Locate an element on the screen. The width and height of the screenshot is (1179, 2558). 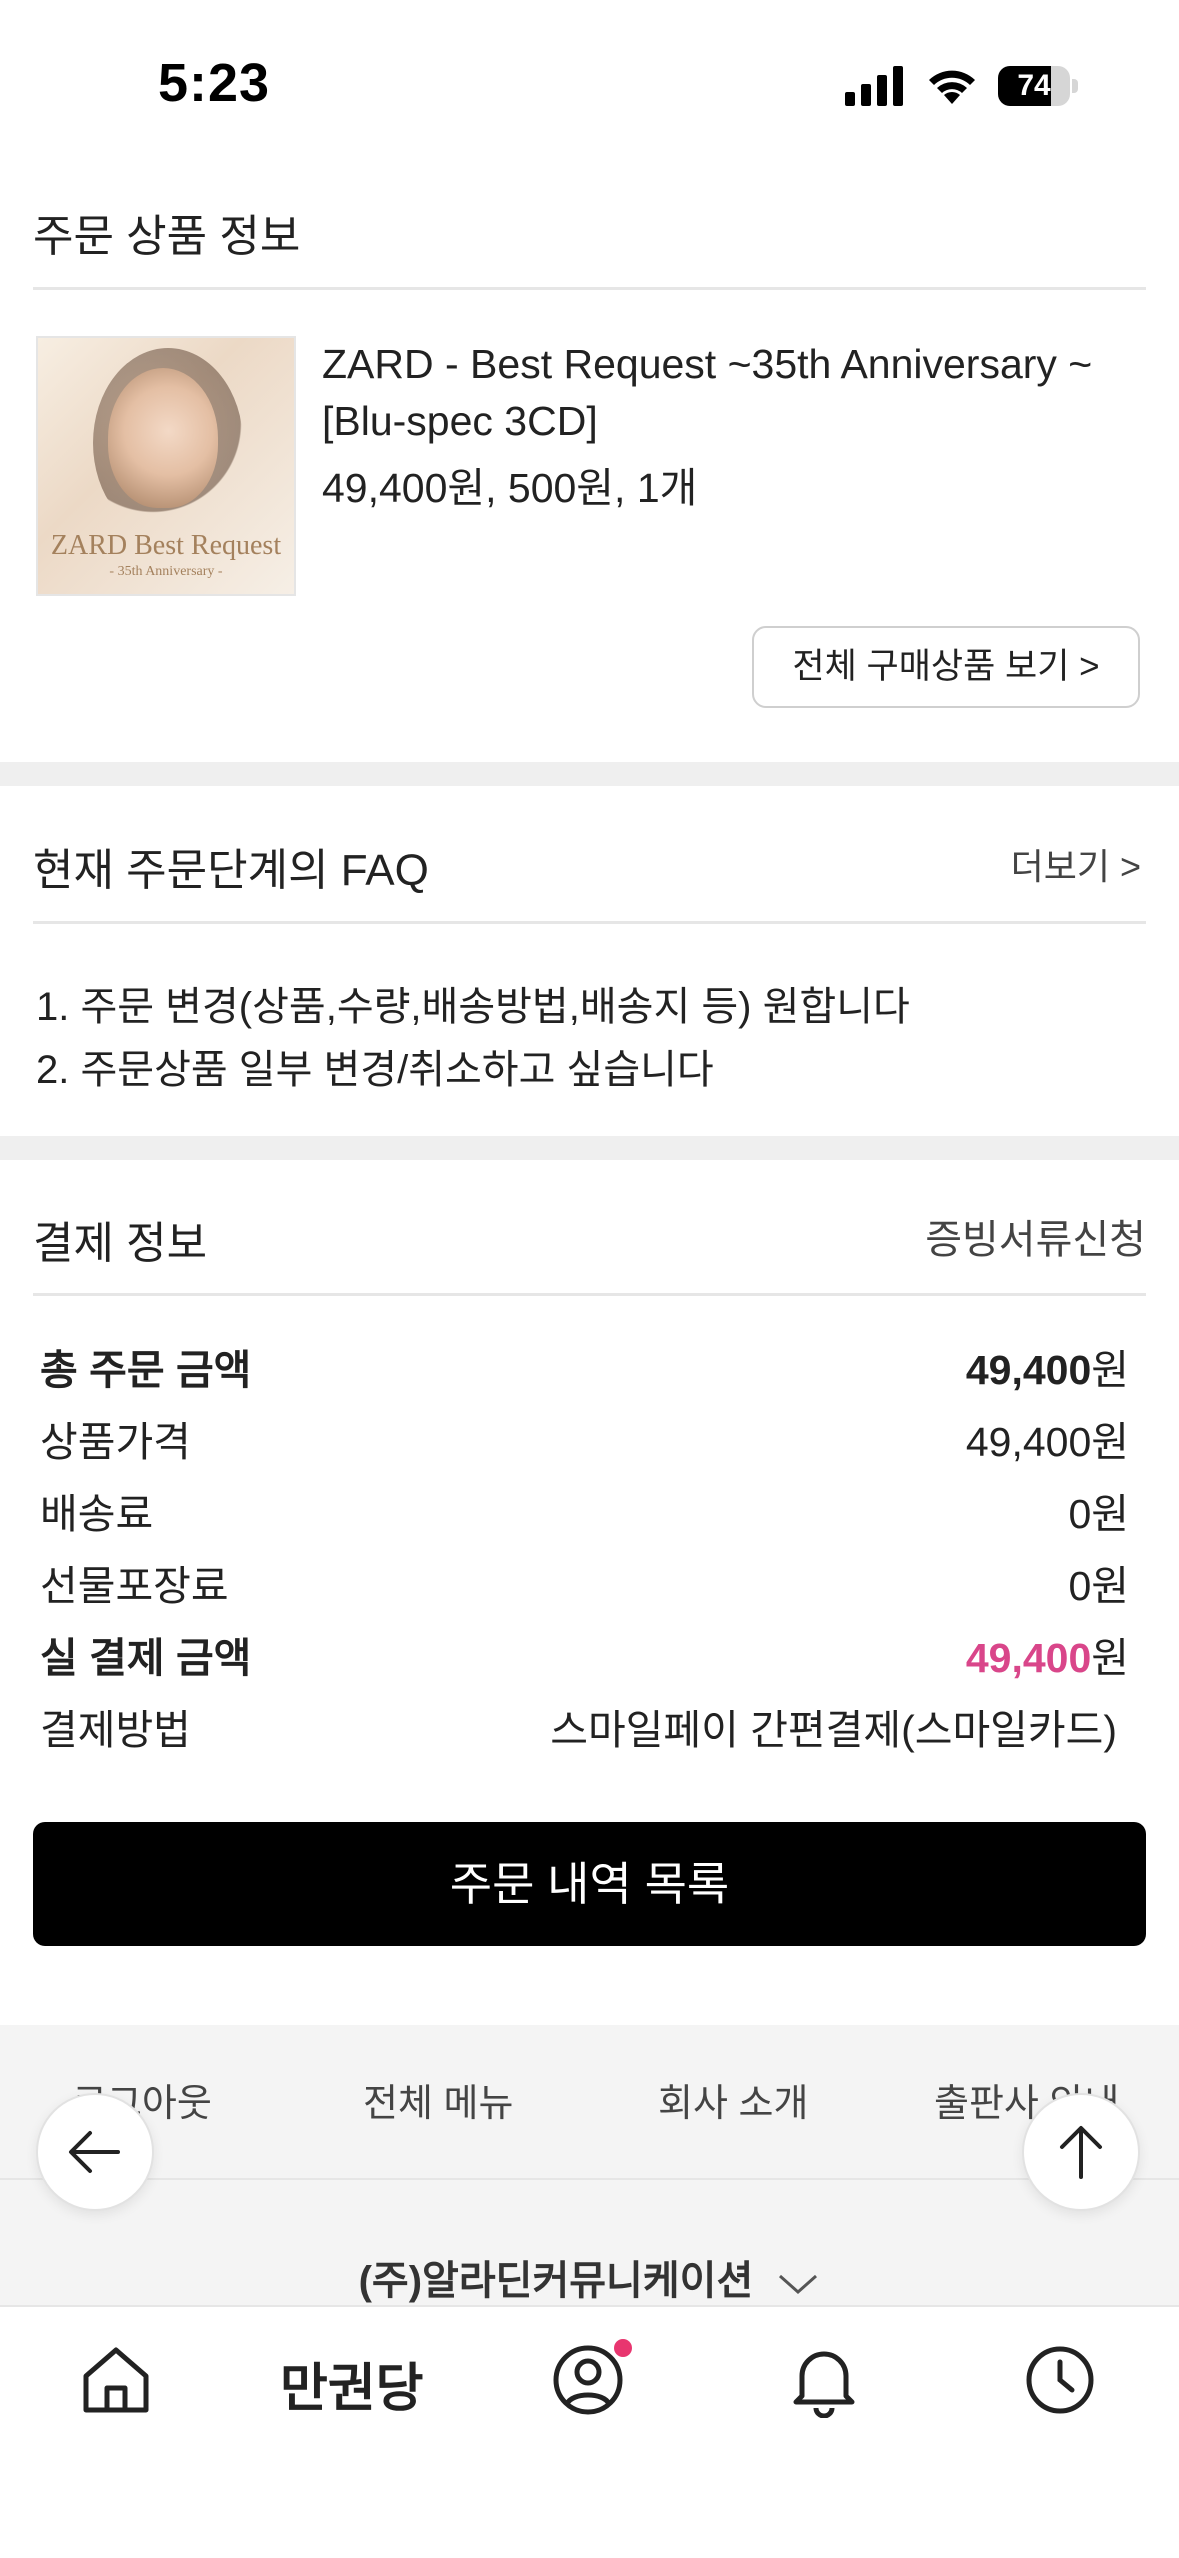
product-price-label: 상품가격 is located at coordinates (115, 1442).